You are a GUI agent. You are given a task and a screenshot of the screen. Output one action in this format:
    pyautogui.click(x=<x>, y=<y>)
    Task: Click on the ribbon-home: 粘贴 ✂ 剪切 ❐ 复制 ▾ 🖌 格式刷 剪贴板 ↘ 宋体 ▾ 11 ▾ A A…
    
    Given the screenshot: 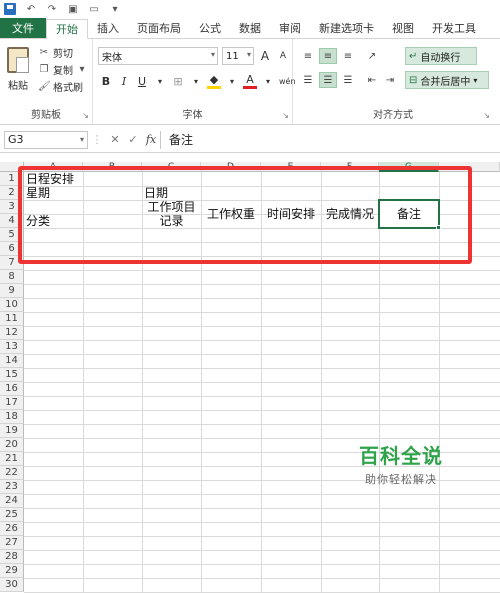 What is the action you would take?
    pyautogui.click(x=250, y=82)
    